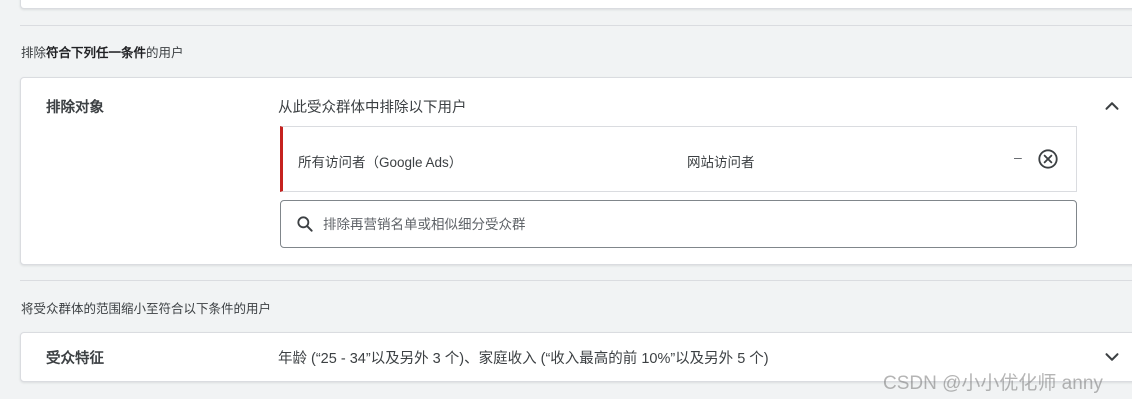 The image size is (1132, 399). Describe the element at coordinates (1048, 159) in the screenshot. I see `close-circle-icon` at that location.